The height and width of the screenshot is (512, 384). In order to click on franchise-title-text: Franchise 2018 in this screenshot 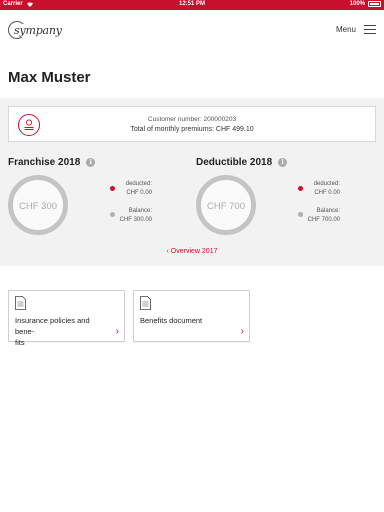, I will do `click(44, 162)`.